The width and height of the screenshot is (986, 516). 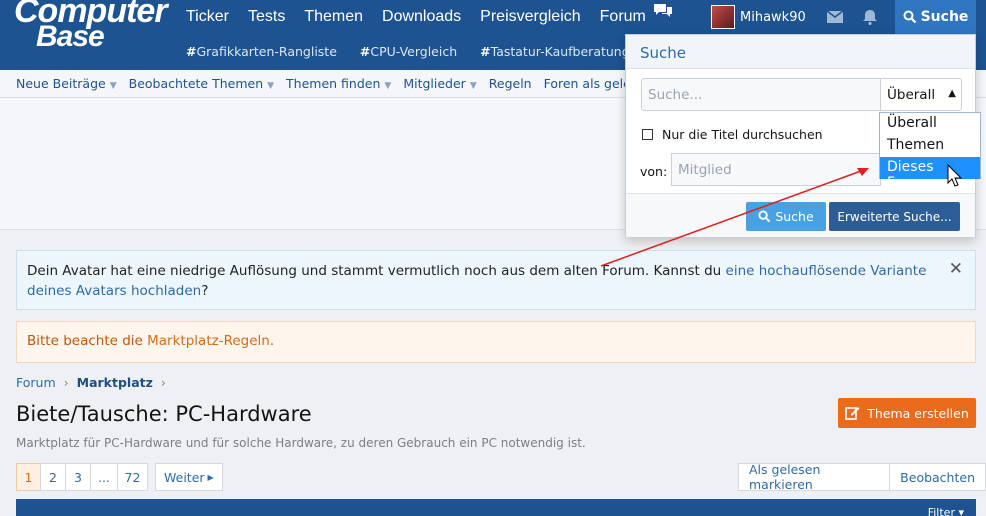 What do you see at coordinates (955, 175) in the screenshot?
I see `mouse-cursor-icon` at bounding box center [955, 175].